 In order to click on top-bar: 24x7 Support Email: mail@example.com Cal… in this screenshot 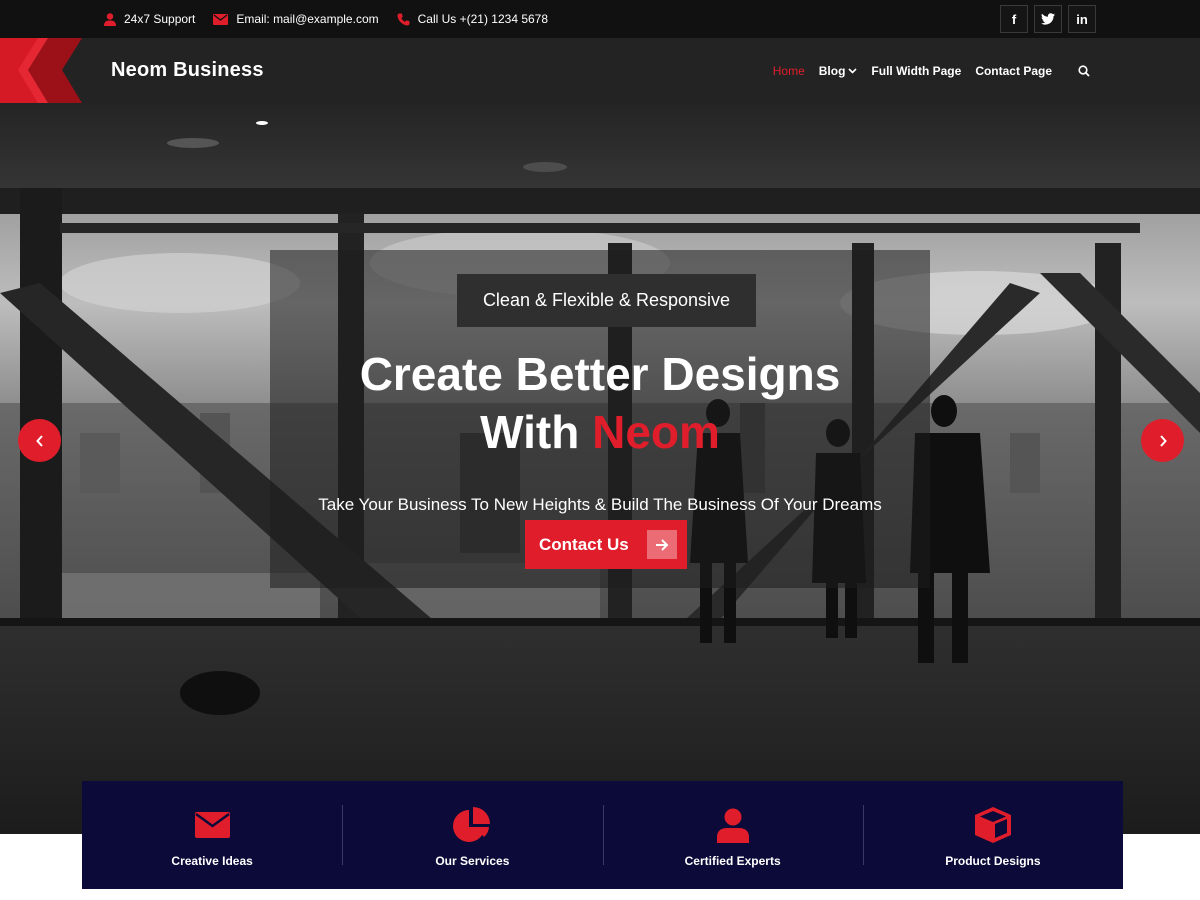, I will do `click(600, 19)`.